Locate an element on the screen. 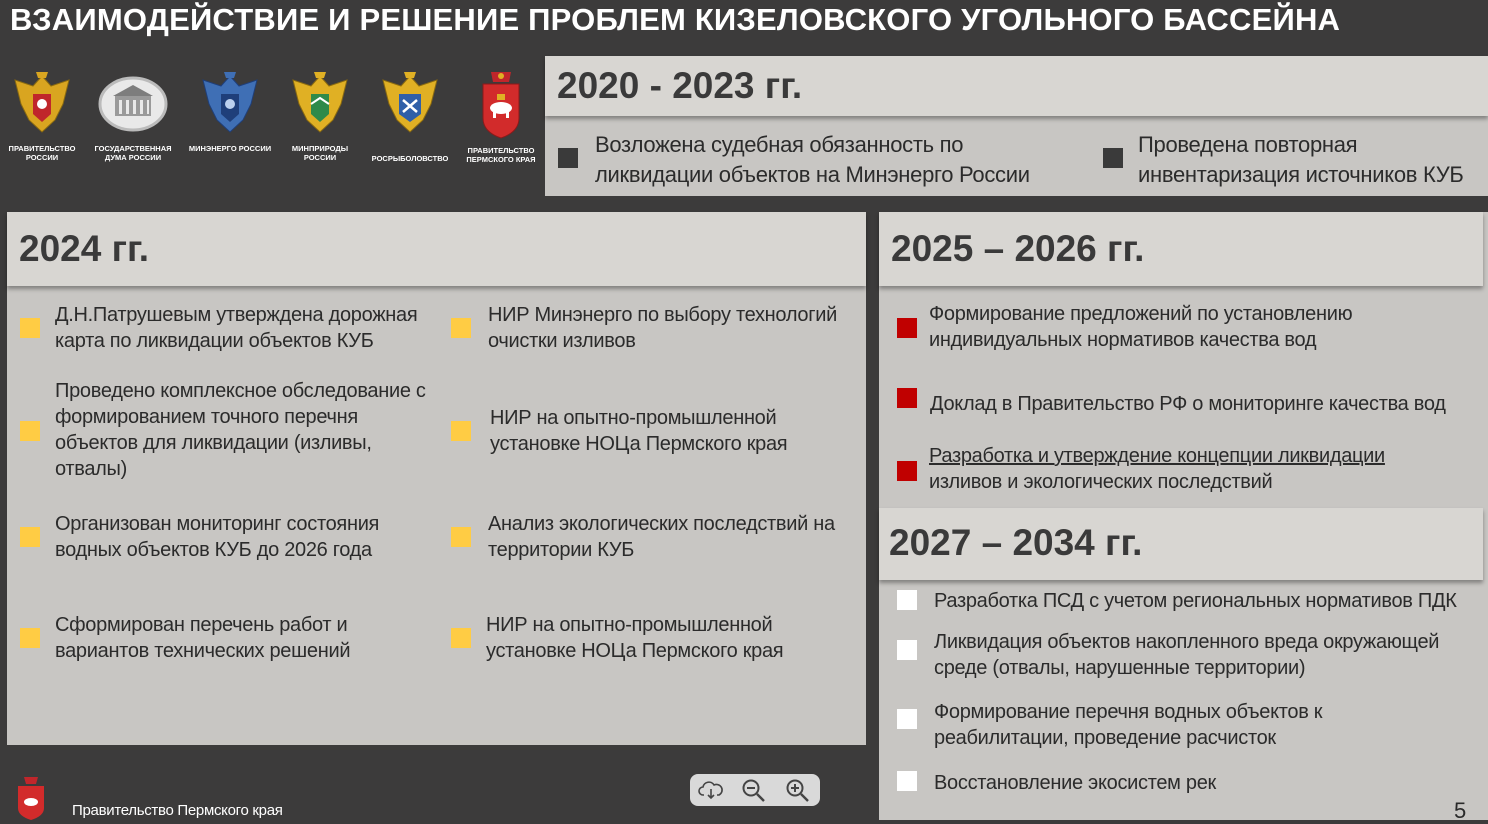 Image resolution: width=1488 pixels, height=824 pixels. perm-krai-emblem-icon is located at coordinates (501, 105).